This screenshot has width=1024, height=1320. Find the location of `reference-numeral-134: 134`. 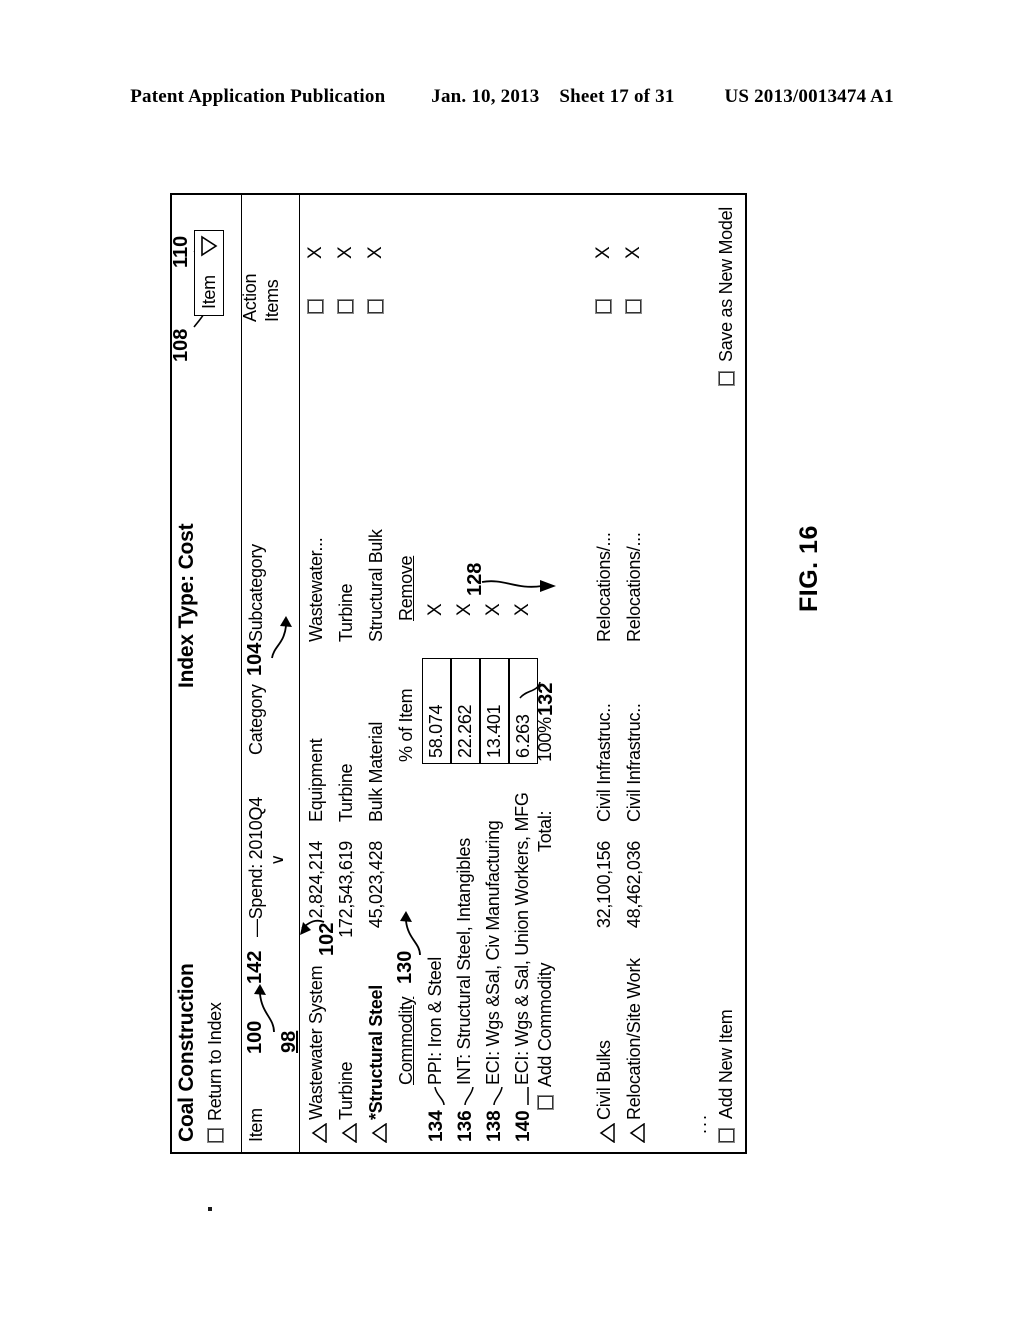

reference-numeral-134: 134 is located at coordinates (436, 1126).